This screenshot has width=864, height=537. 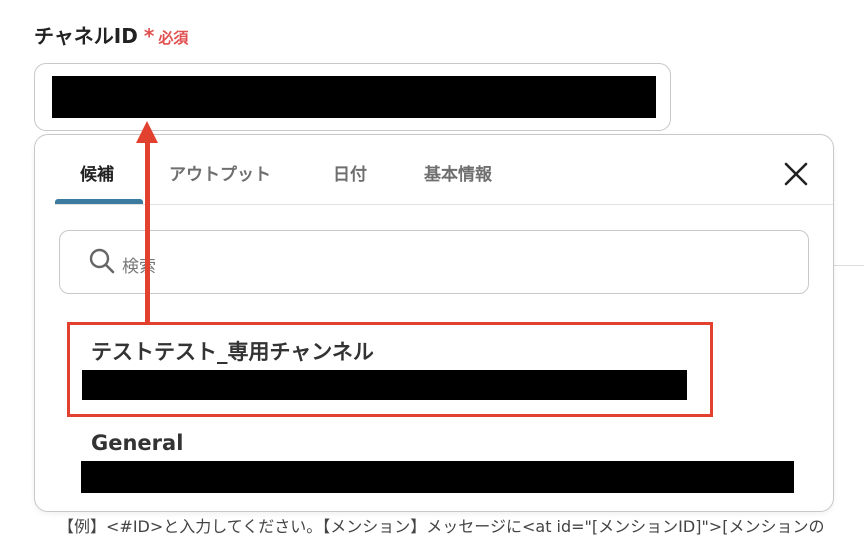 What do you see at coordinates (86, 36) in the screenshot?
I see `channel-id-label-text: チャネルID` at bounding box center [86, 36].